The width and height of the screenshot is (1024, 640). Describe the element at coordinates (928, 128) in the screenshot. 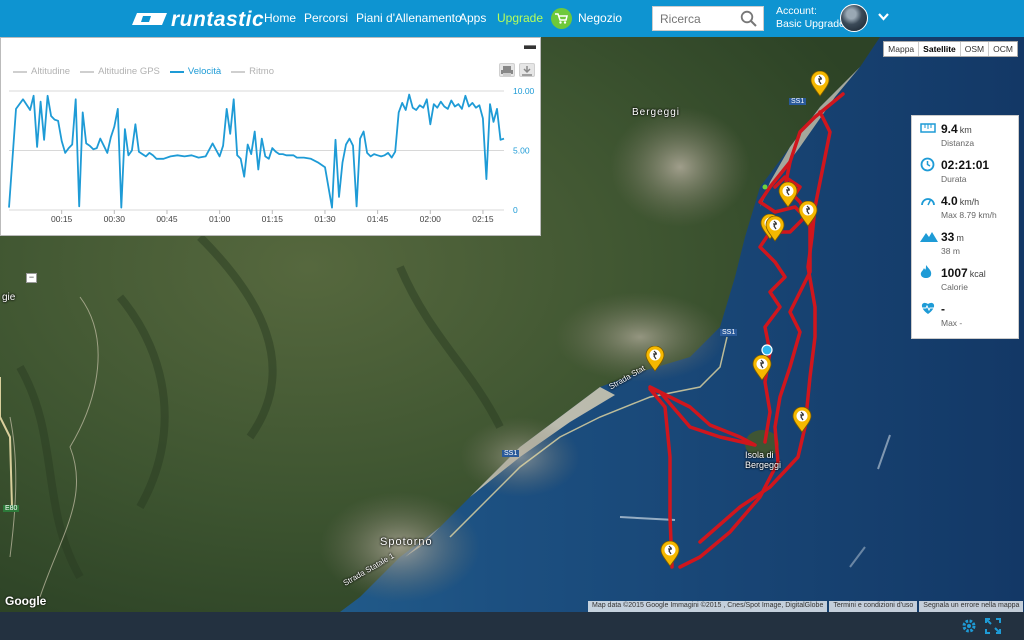

I see `ruler-icon` at that location.